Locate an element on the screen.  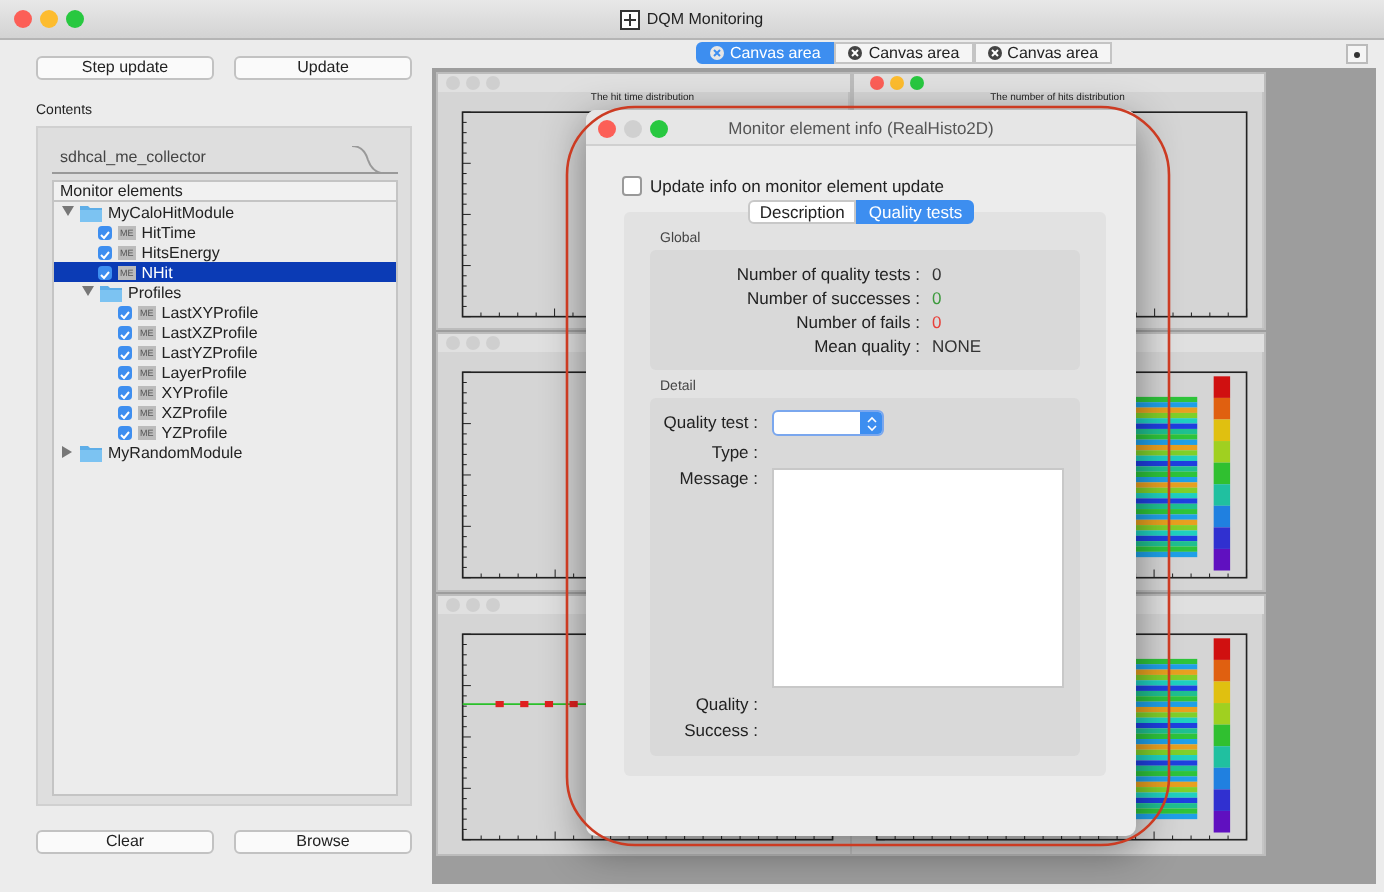
push-button: Clear is located at coordinates (125, 842).